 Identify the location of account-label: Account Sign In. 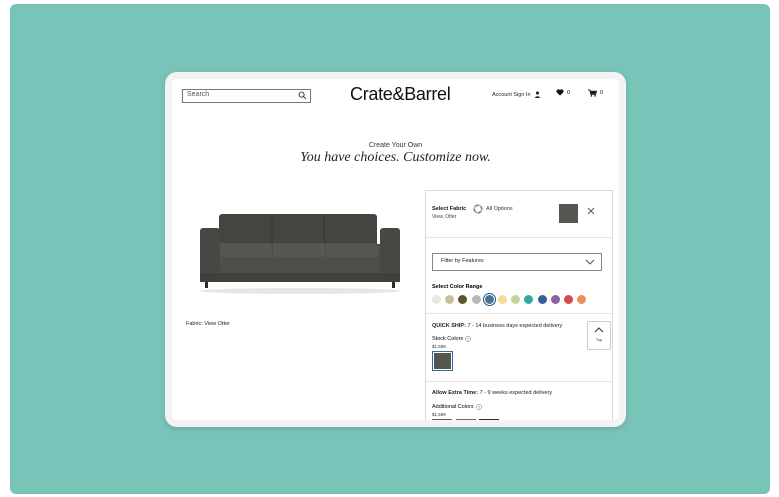
(511, 94).